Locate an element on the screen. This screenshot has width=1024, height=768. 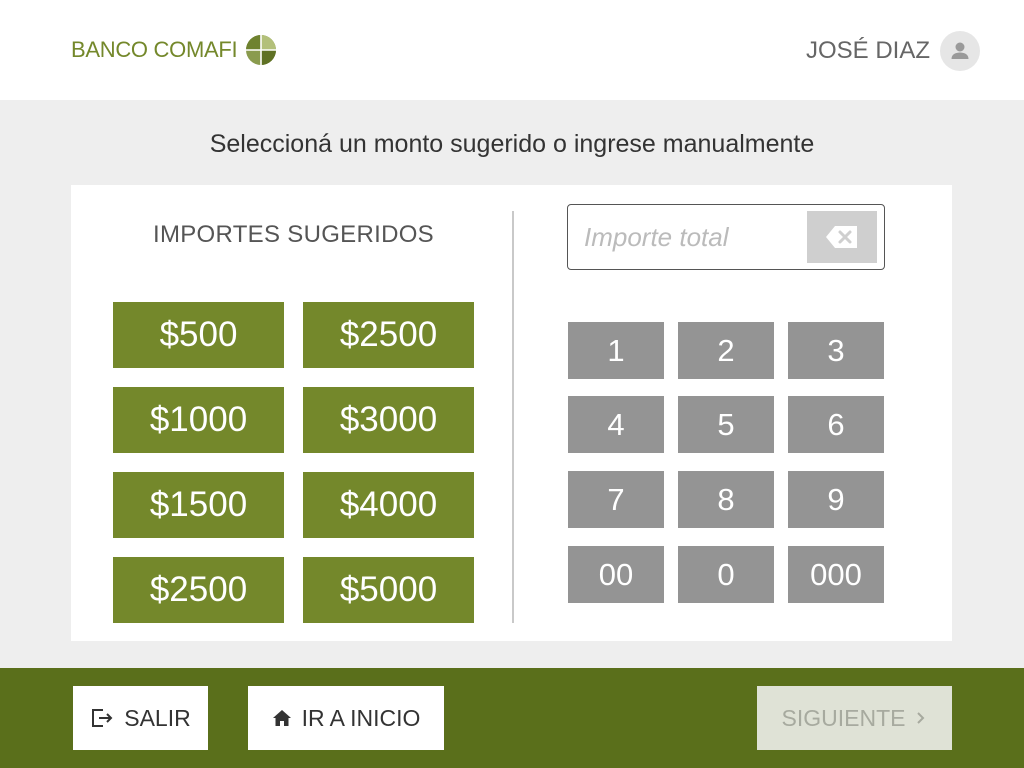
user-name: JOSÉ DIAZ is located at coordinates (867, 50).